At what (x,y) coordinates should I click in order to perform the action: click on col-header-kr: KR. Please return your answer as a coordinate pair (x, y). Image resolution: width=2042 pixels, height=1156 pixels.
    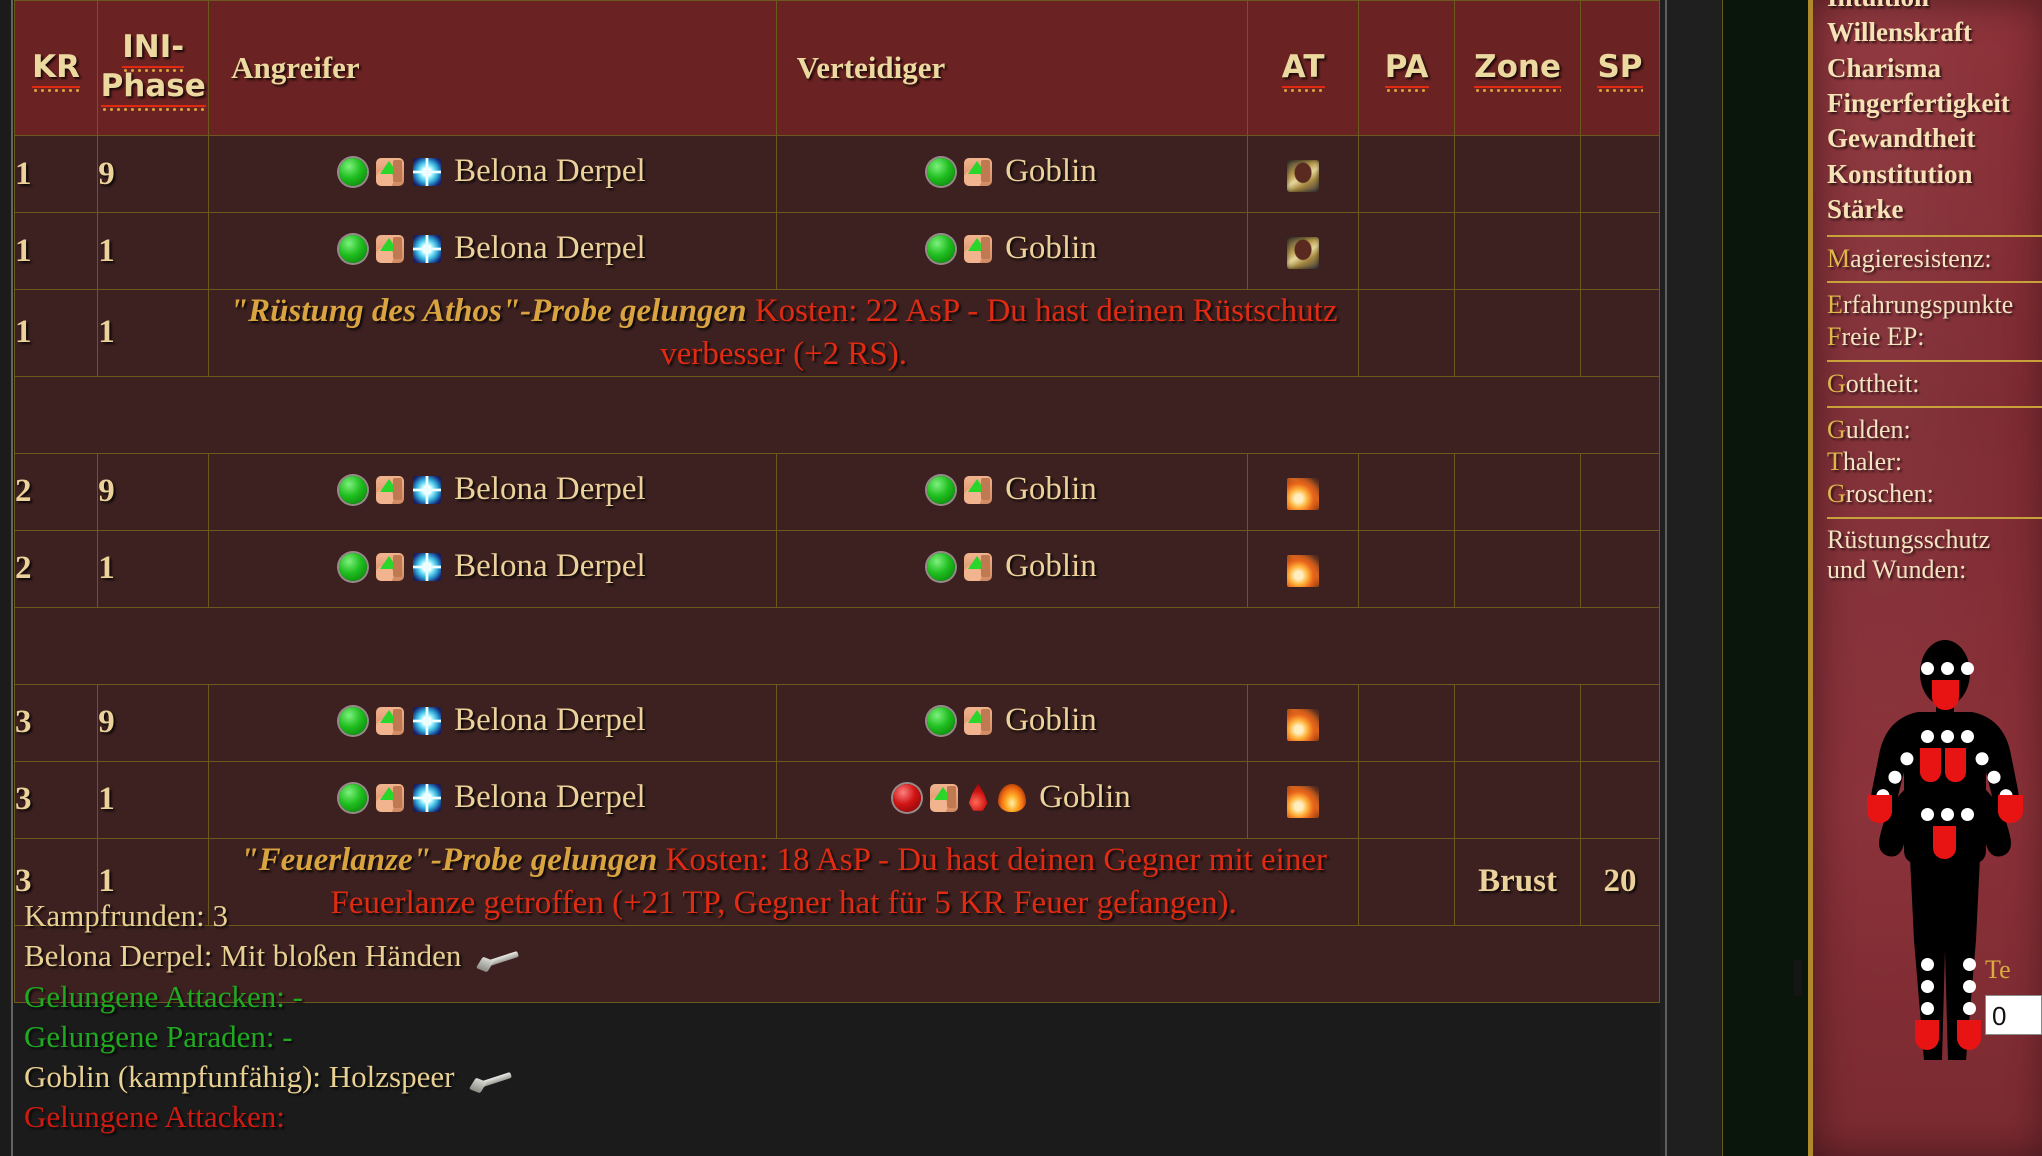
    Looking at the image, I should click on (56, 68).